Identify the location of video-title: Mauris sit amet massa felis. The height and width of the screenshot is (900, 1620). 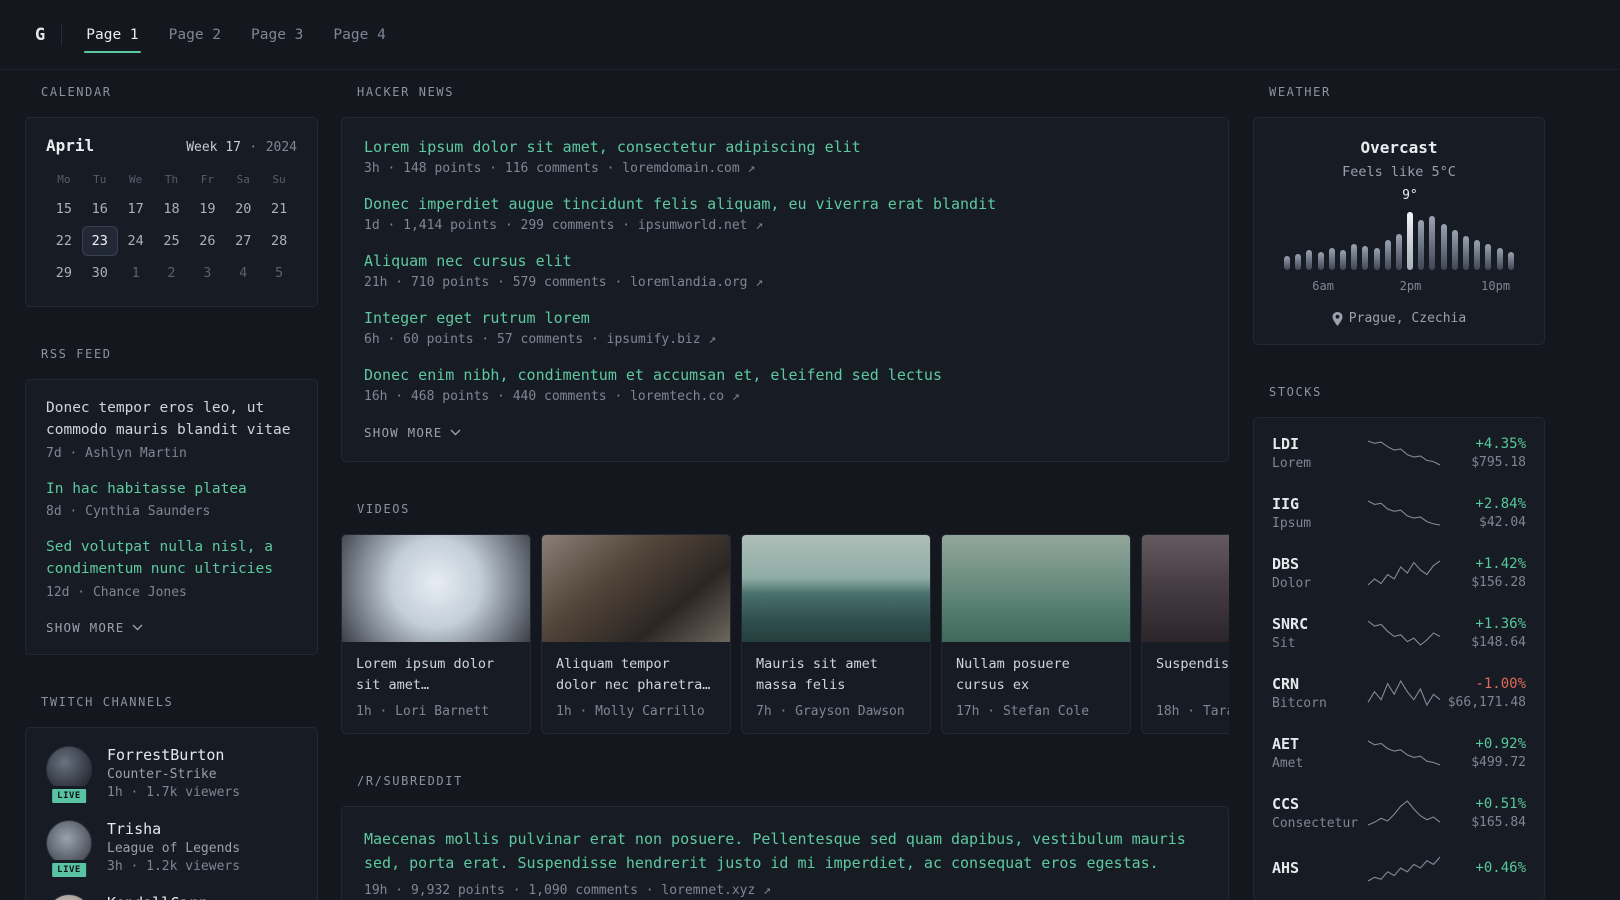
(836, 675).